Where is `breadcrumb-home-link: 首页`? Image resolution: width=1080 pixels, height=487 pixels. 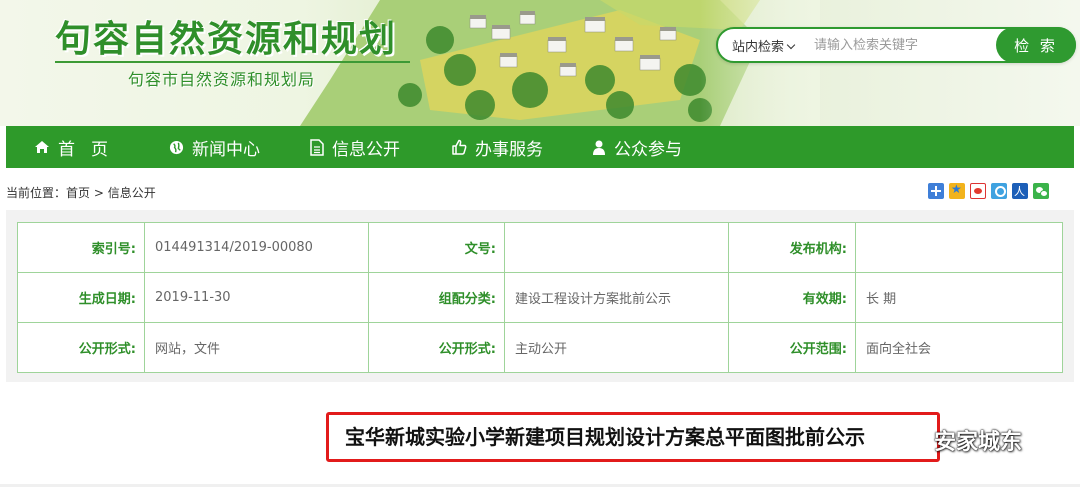
breadcrumb-home-link: 首页 is located at coordinates (78, 193).